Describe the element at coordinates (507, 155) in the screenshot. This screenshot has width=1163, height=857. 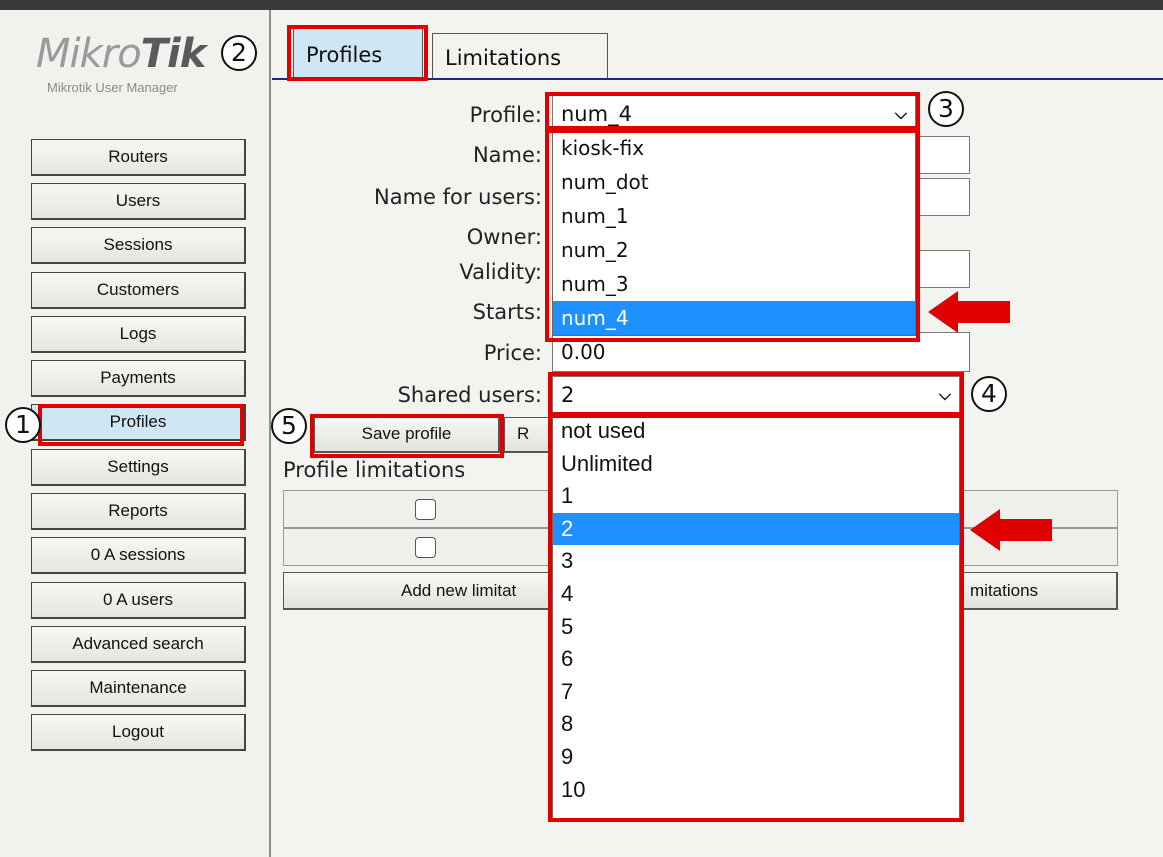
I see `name-label: Name:` at that location.